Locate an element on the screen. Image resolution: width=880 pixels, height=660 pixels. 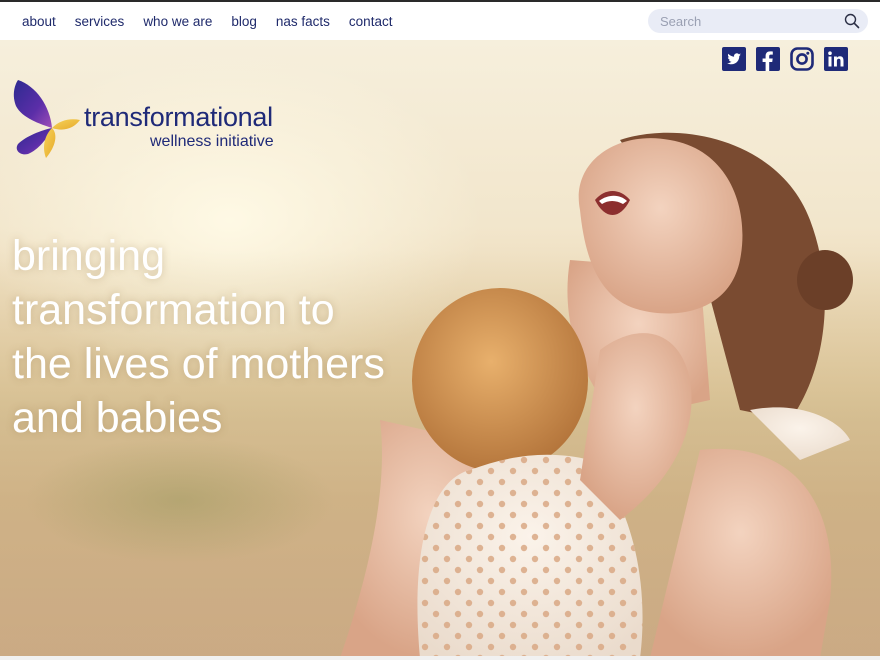
nav-link-about: about is located at coordinates (39, 21).